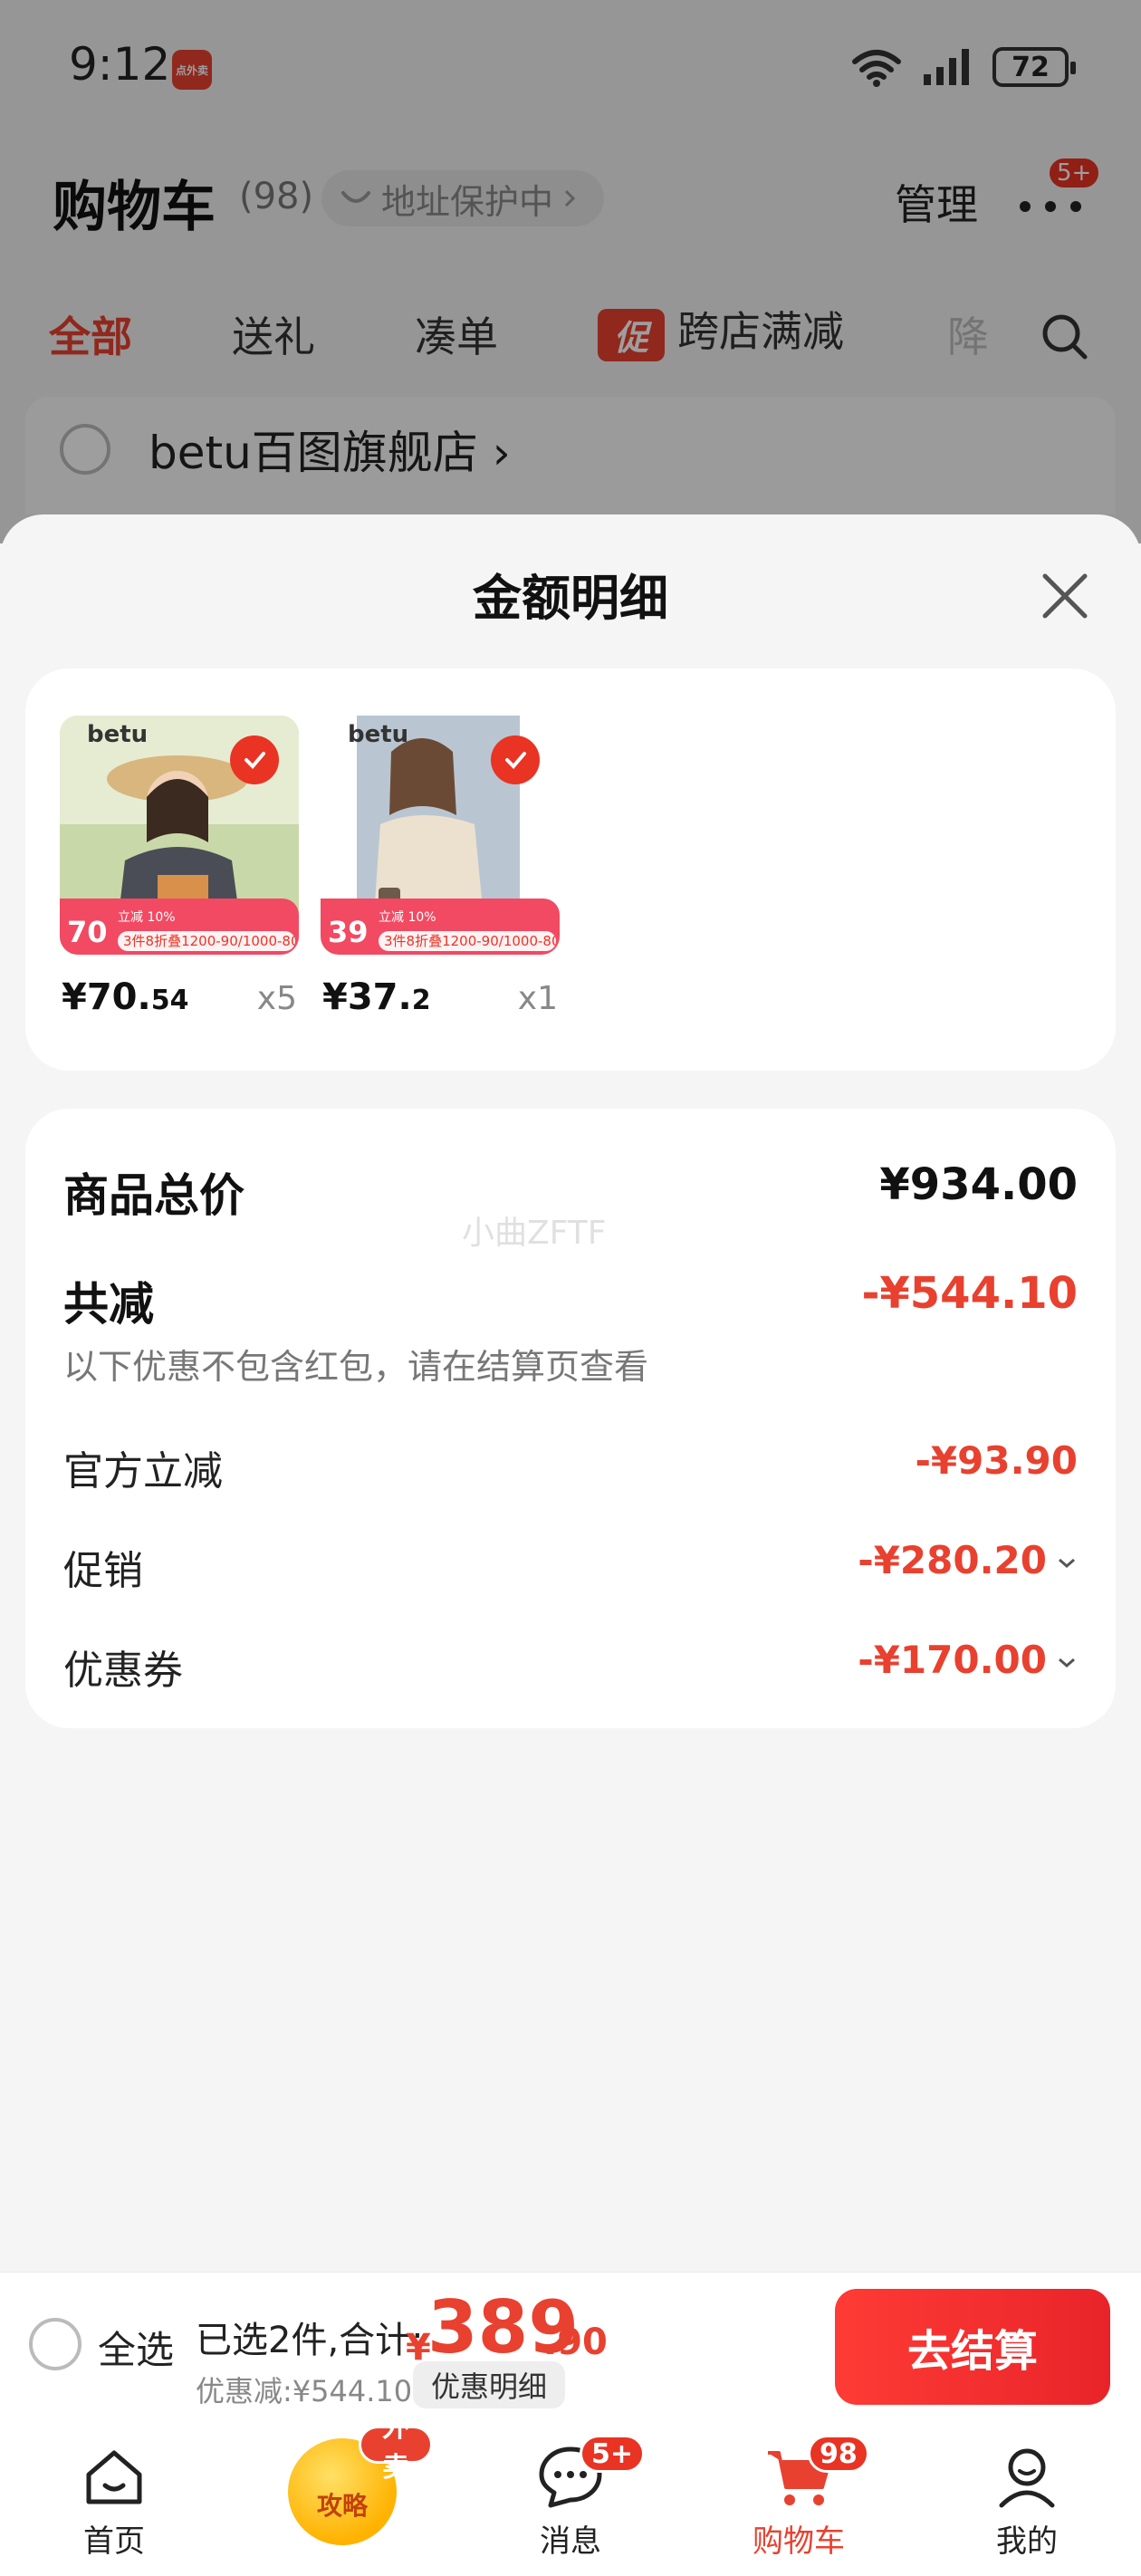  Describe the element at coordinates (839, 2454) in the screenshot. I see `cart-badge: 98` at that location.